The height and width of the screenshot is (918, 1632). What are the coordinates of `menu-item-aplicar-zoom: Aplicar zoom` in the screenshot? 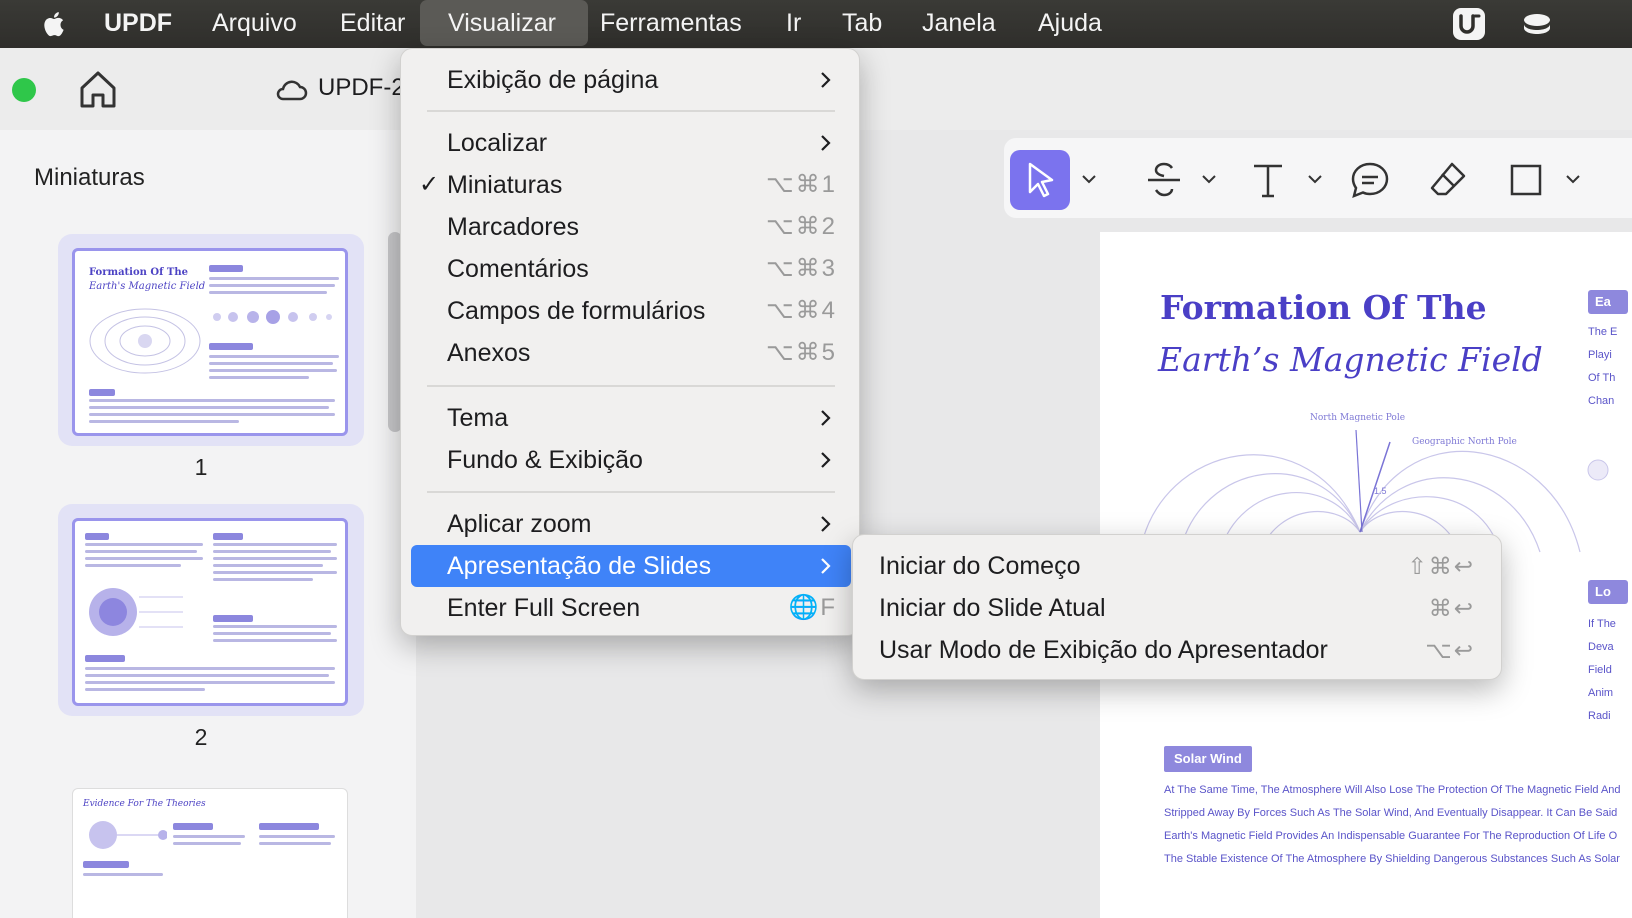 It's located at (631, 524).